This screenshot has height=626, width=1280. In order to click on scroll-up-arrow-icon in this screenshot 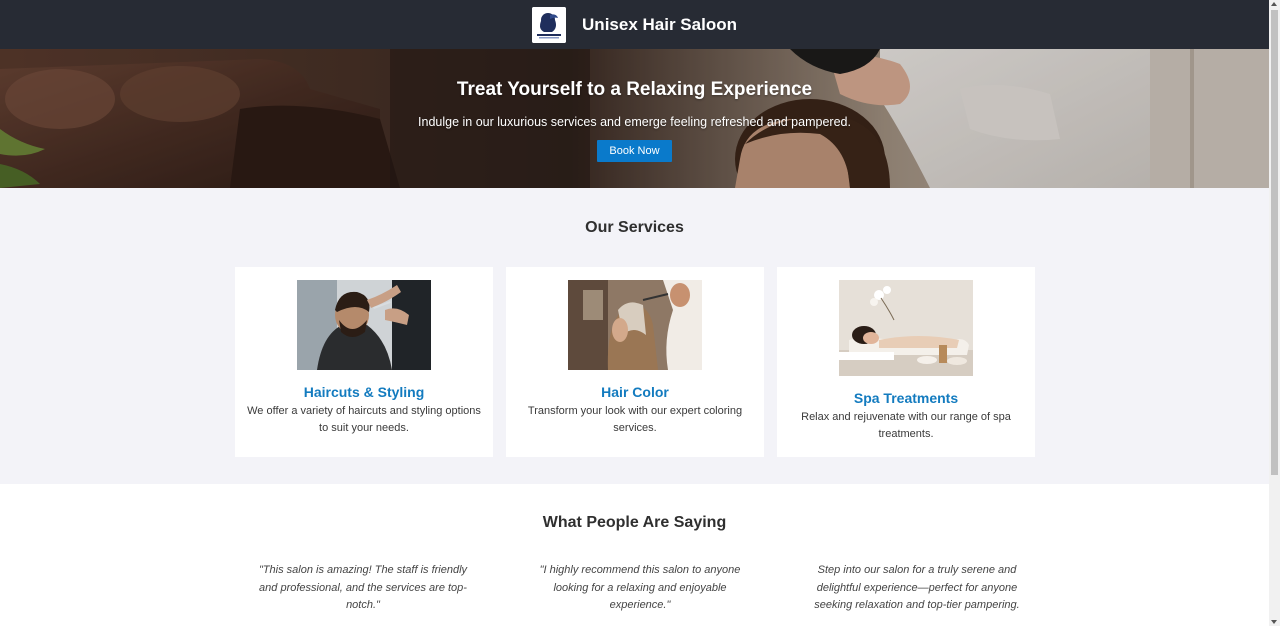, I will do `click(1274, 4)`.